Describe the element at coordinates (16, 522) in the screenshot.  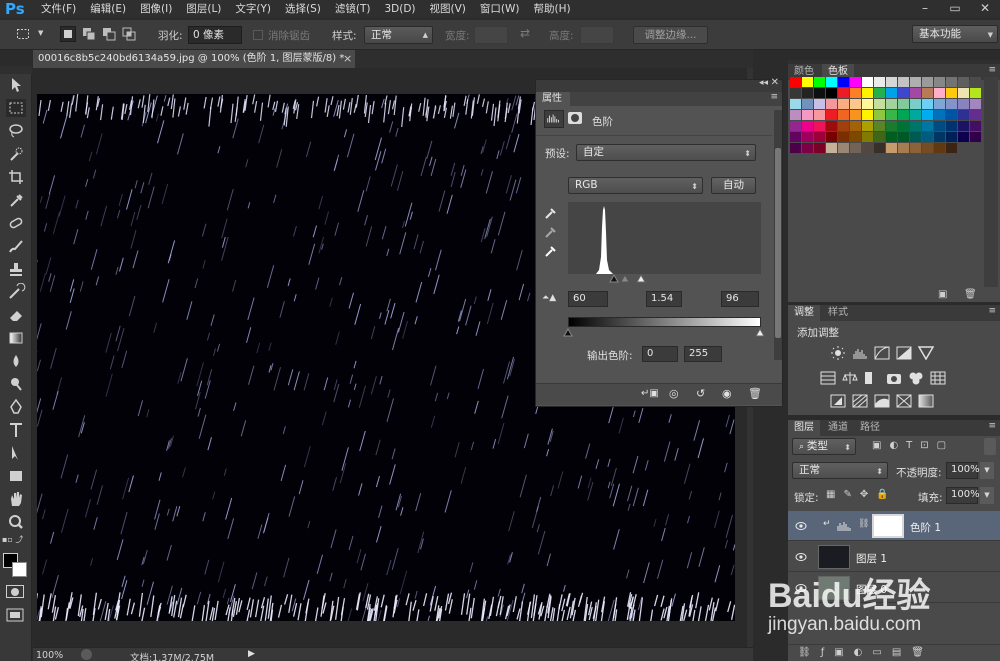
I see `zoom-tool-icon` at that location.